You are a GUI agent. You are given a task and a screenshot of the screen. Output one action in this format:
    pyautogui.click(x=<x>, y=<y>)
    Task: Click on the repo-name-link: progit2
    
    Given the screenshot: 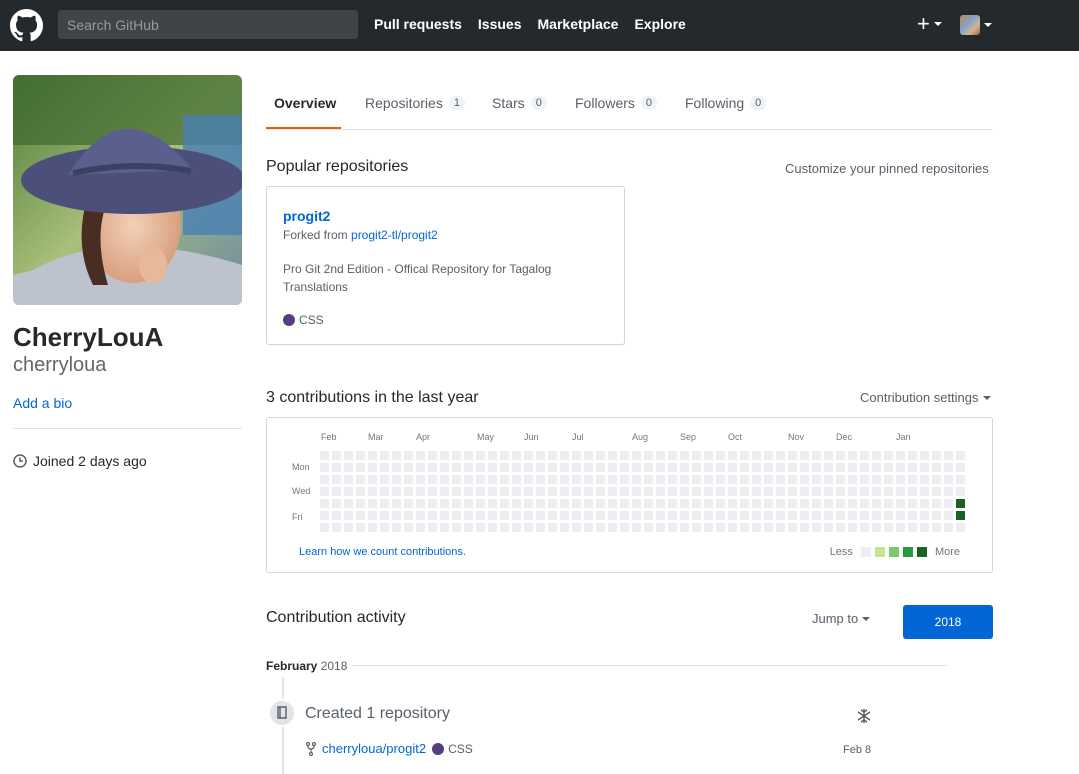 What is the action you would take?
    pyautogui.click(x=306, y=216)
    